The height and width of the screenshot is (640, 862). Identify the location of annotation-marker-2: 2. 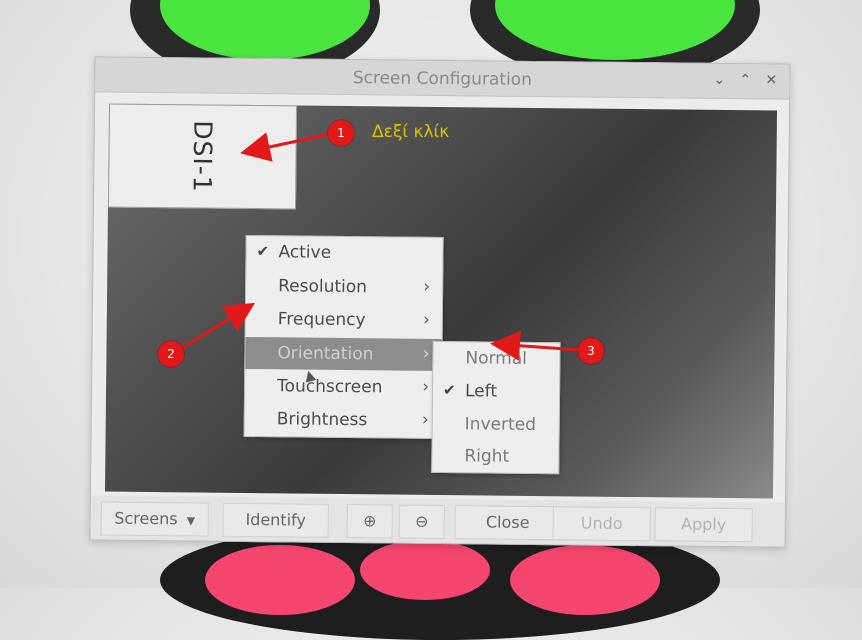
(171, 354).